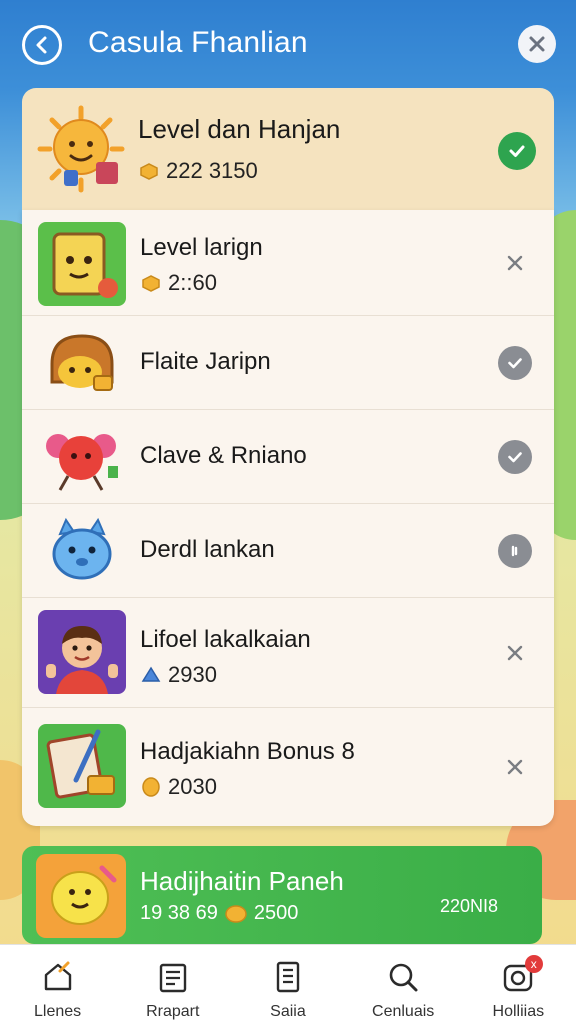 This screenshot has width=576, height=1024. I want to click on boy-character-icon, so click(82, 652).